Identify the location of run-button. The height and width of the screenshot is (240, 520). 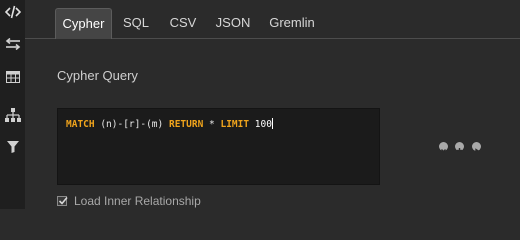
(476, 147).